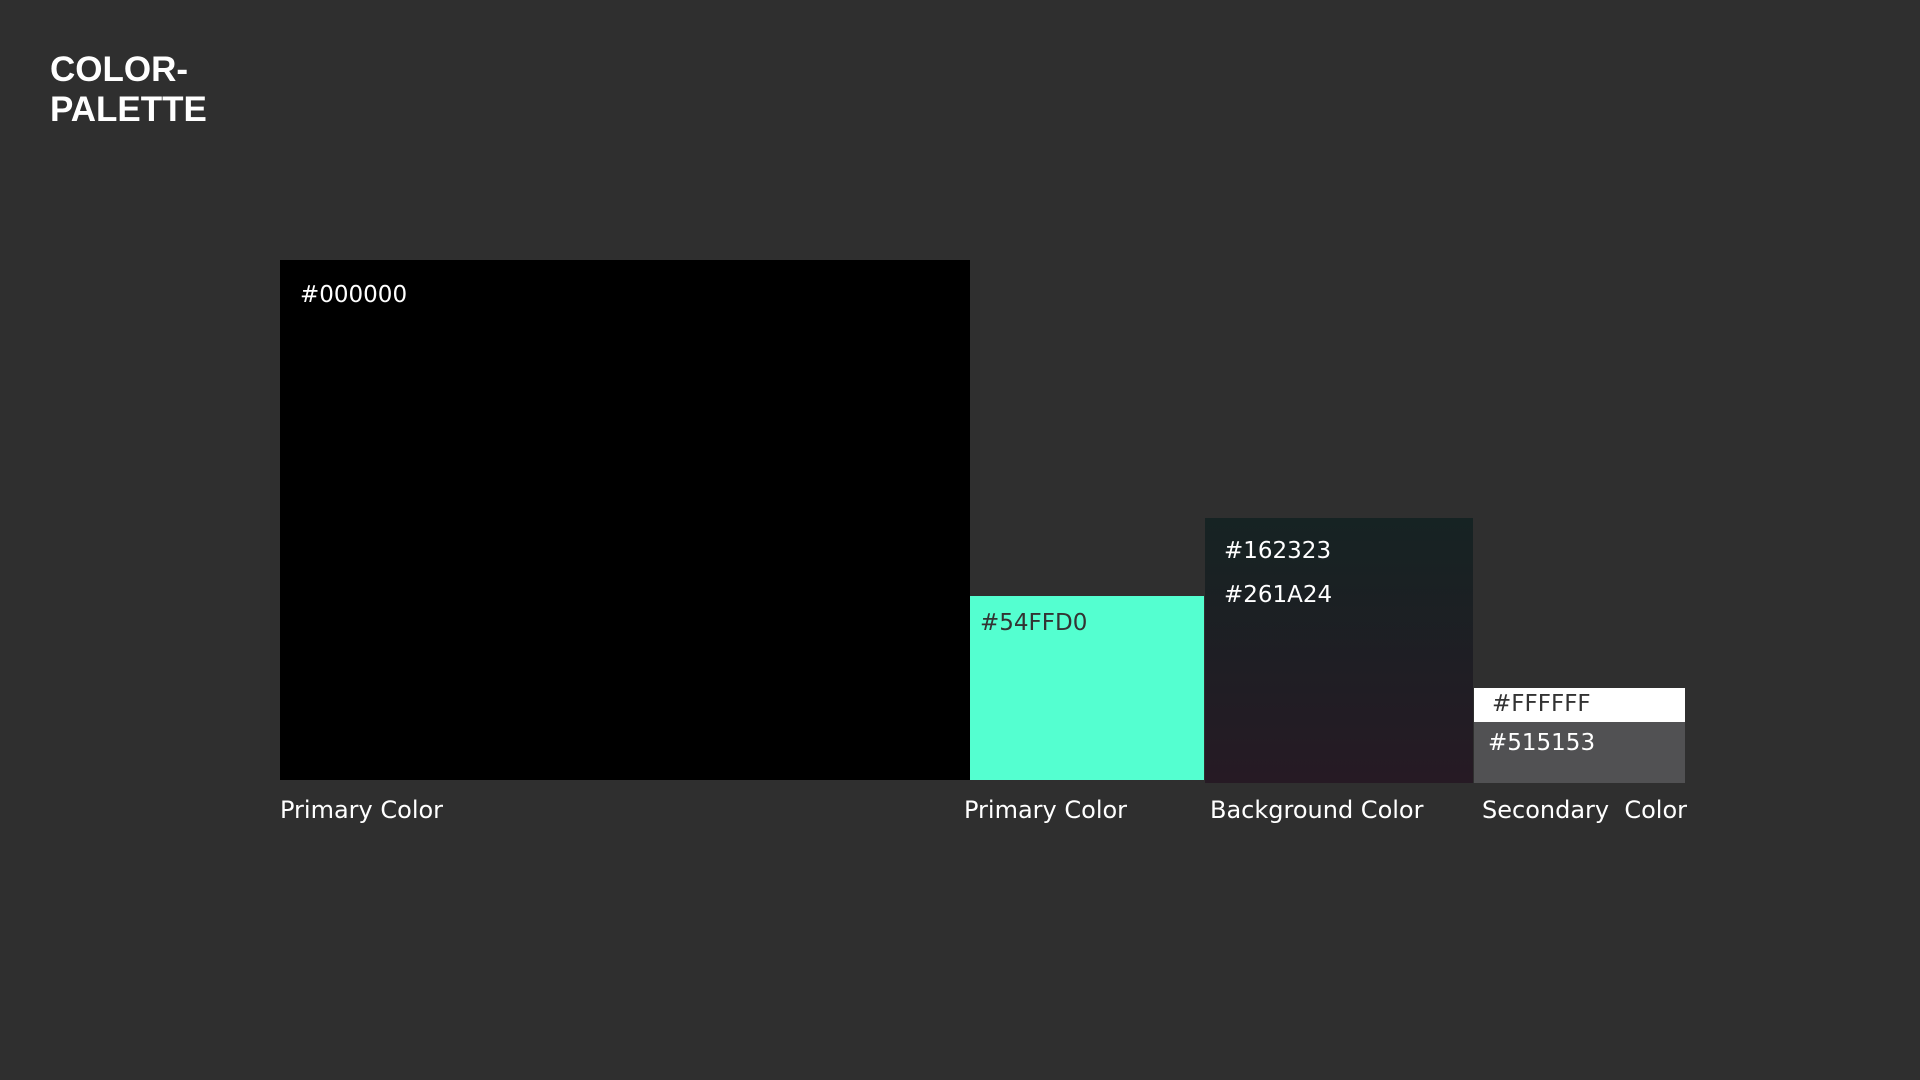 This screenshot has height=1080, width=1920. Describe the element at coordinates (1541, 704) in the screenshot. I see `hex-code-white: #FFFFFF` at that location.